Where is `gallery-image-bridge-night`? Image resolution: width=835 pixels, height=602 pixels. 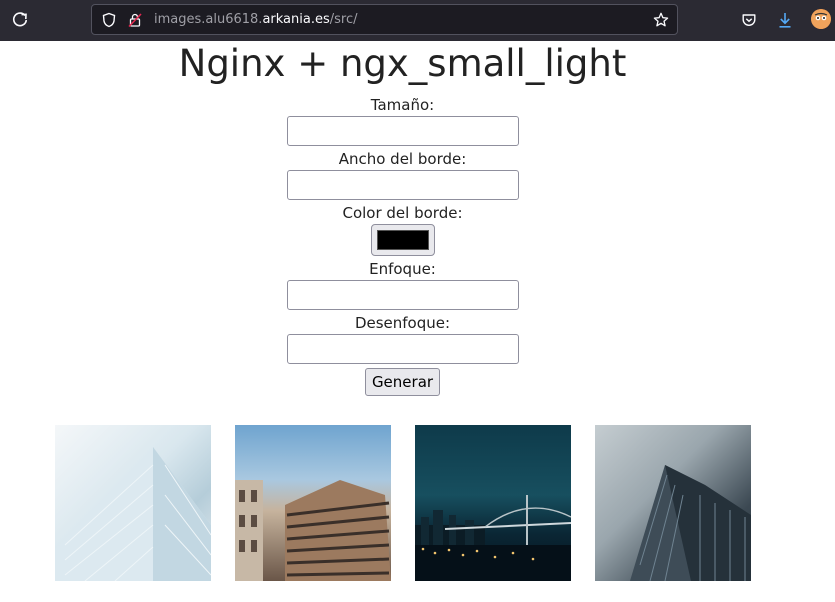 gallery-image-bridge-night is located at coordinates (493, 503).